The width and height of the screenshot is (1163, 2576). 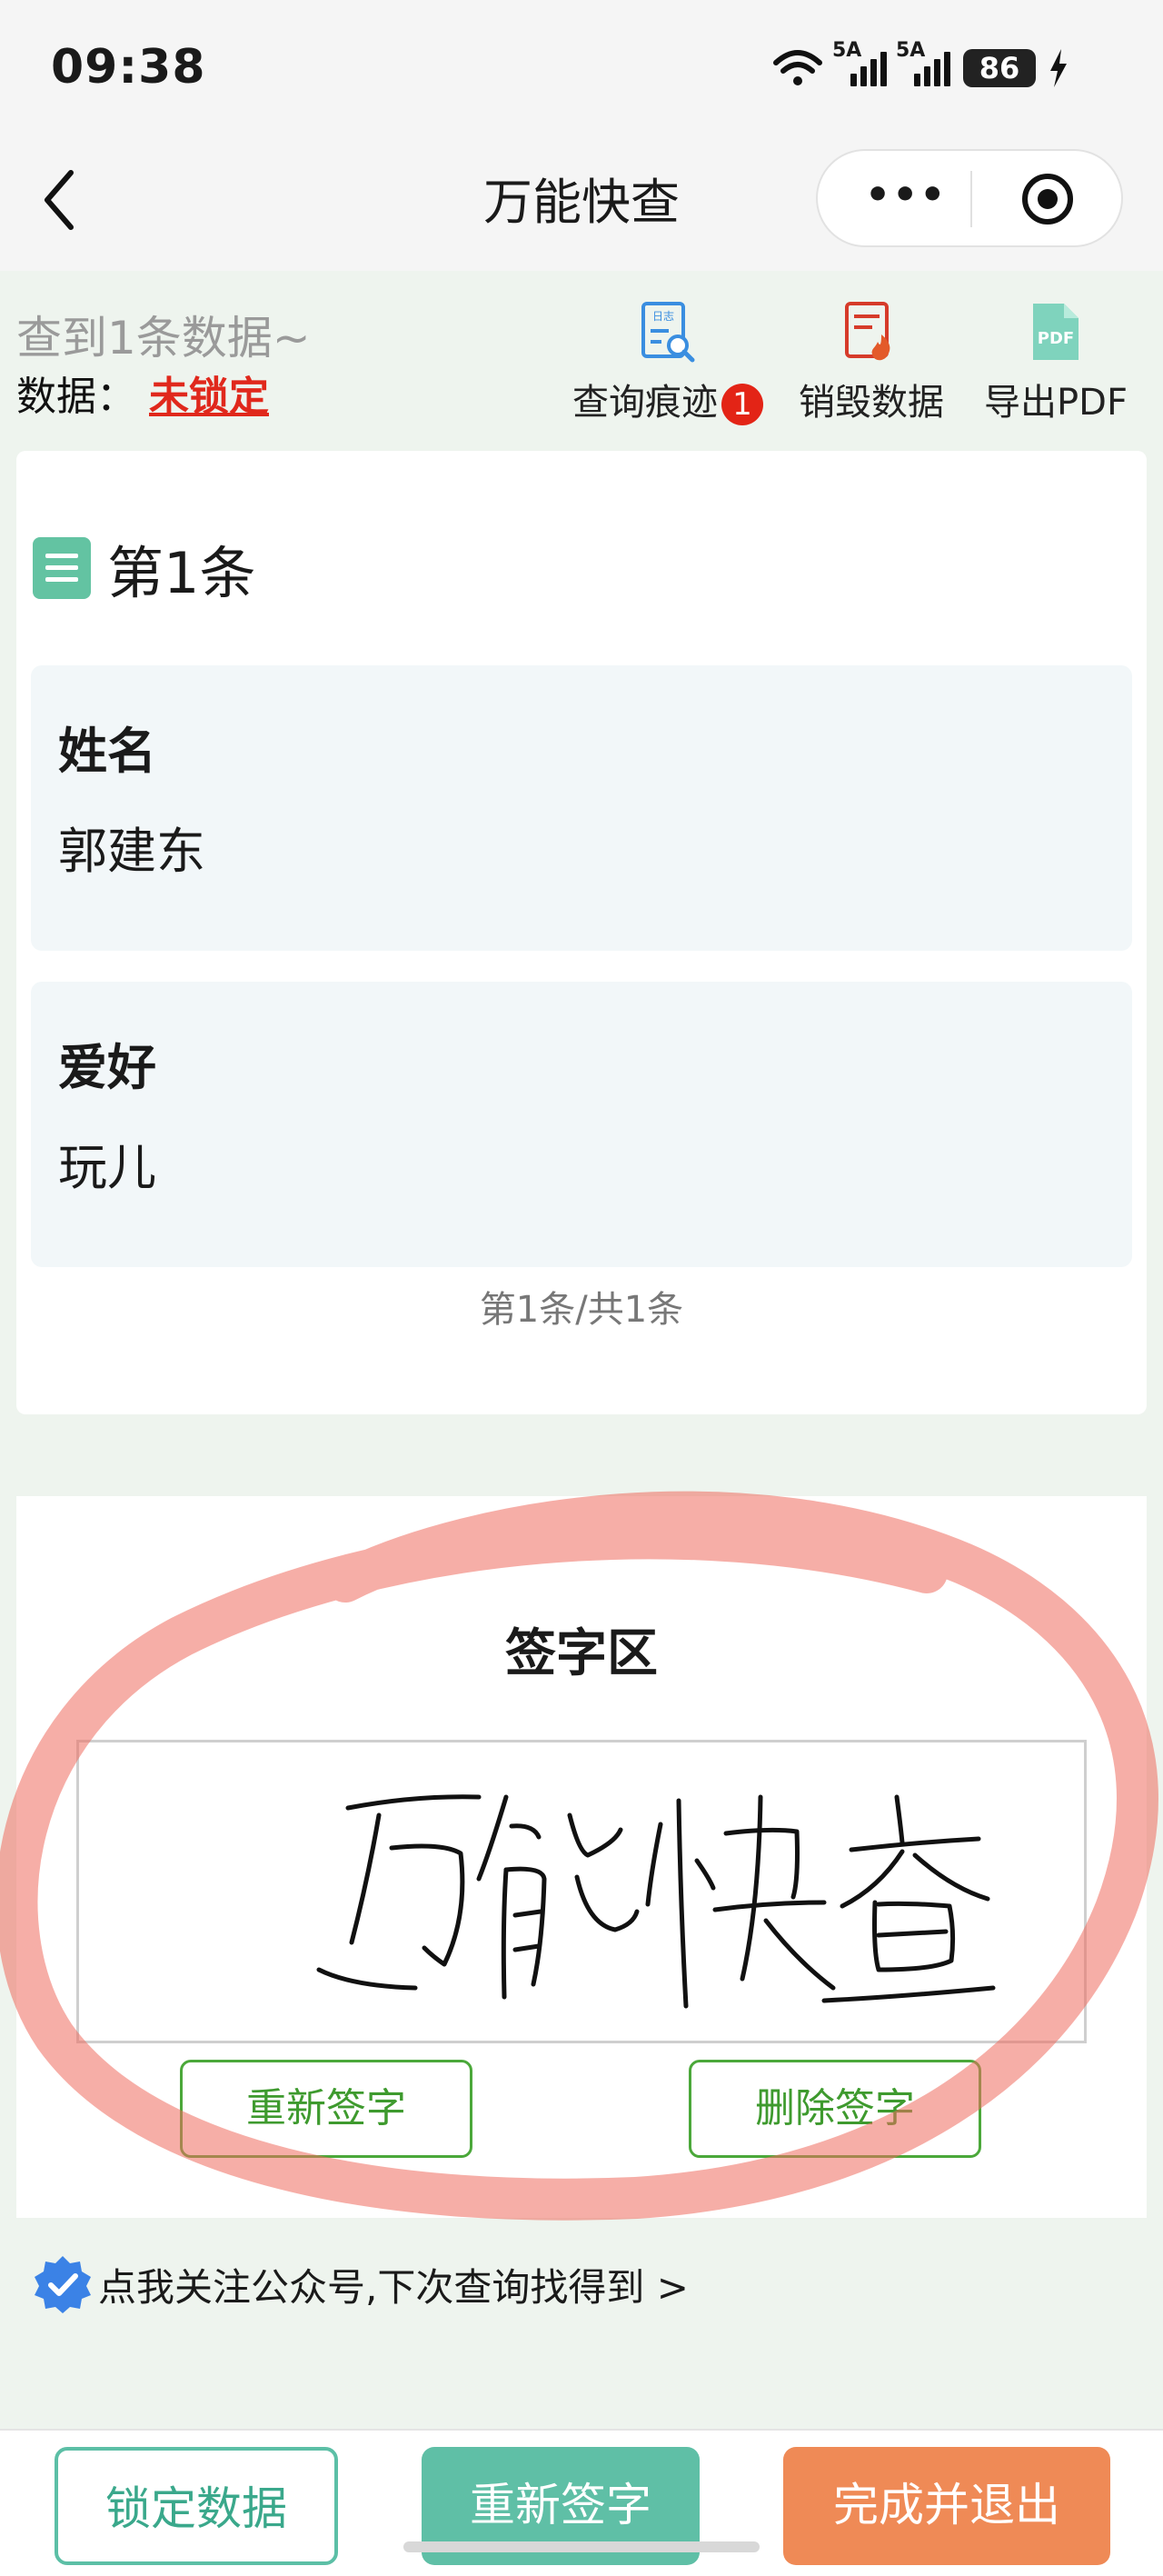 I want to click on close-target-icon, so click(x=1047, y=199).